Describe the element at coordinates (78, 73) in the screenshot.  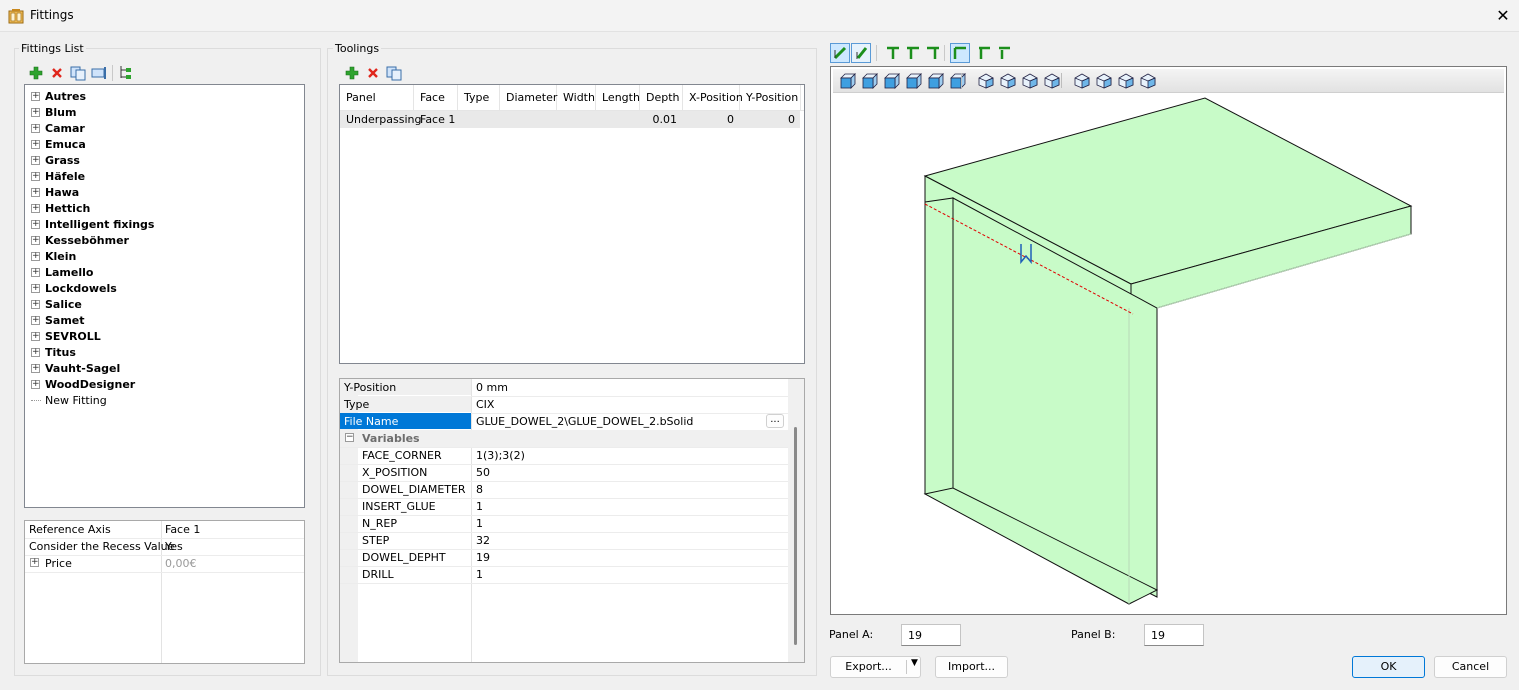
I see `copy-icon` at that location.